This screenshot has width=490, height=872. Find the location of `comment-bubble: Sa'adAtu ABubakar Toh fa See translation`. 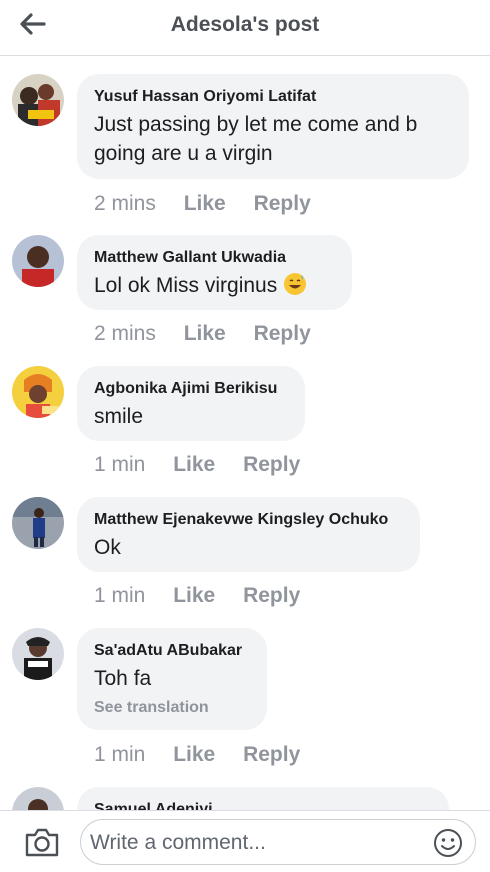

comment-bubble: Sa'adAtu ABubakar Toh fa See translation is located at coordinates (172, 679).